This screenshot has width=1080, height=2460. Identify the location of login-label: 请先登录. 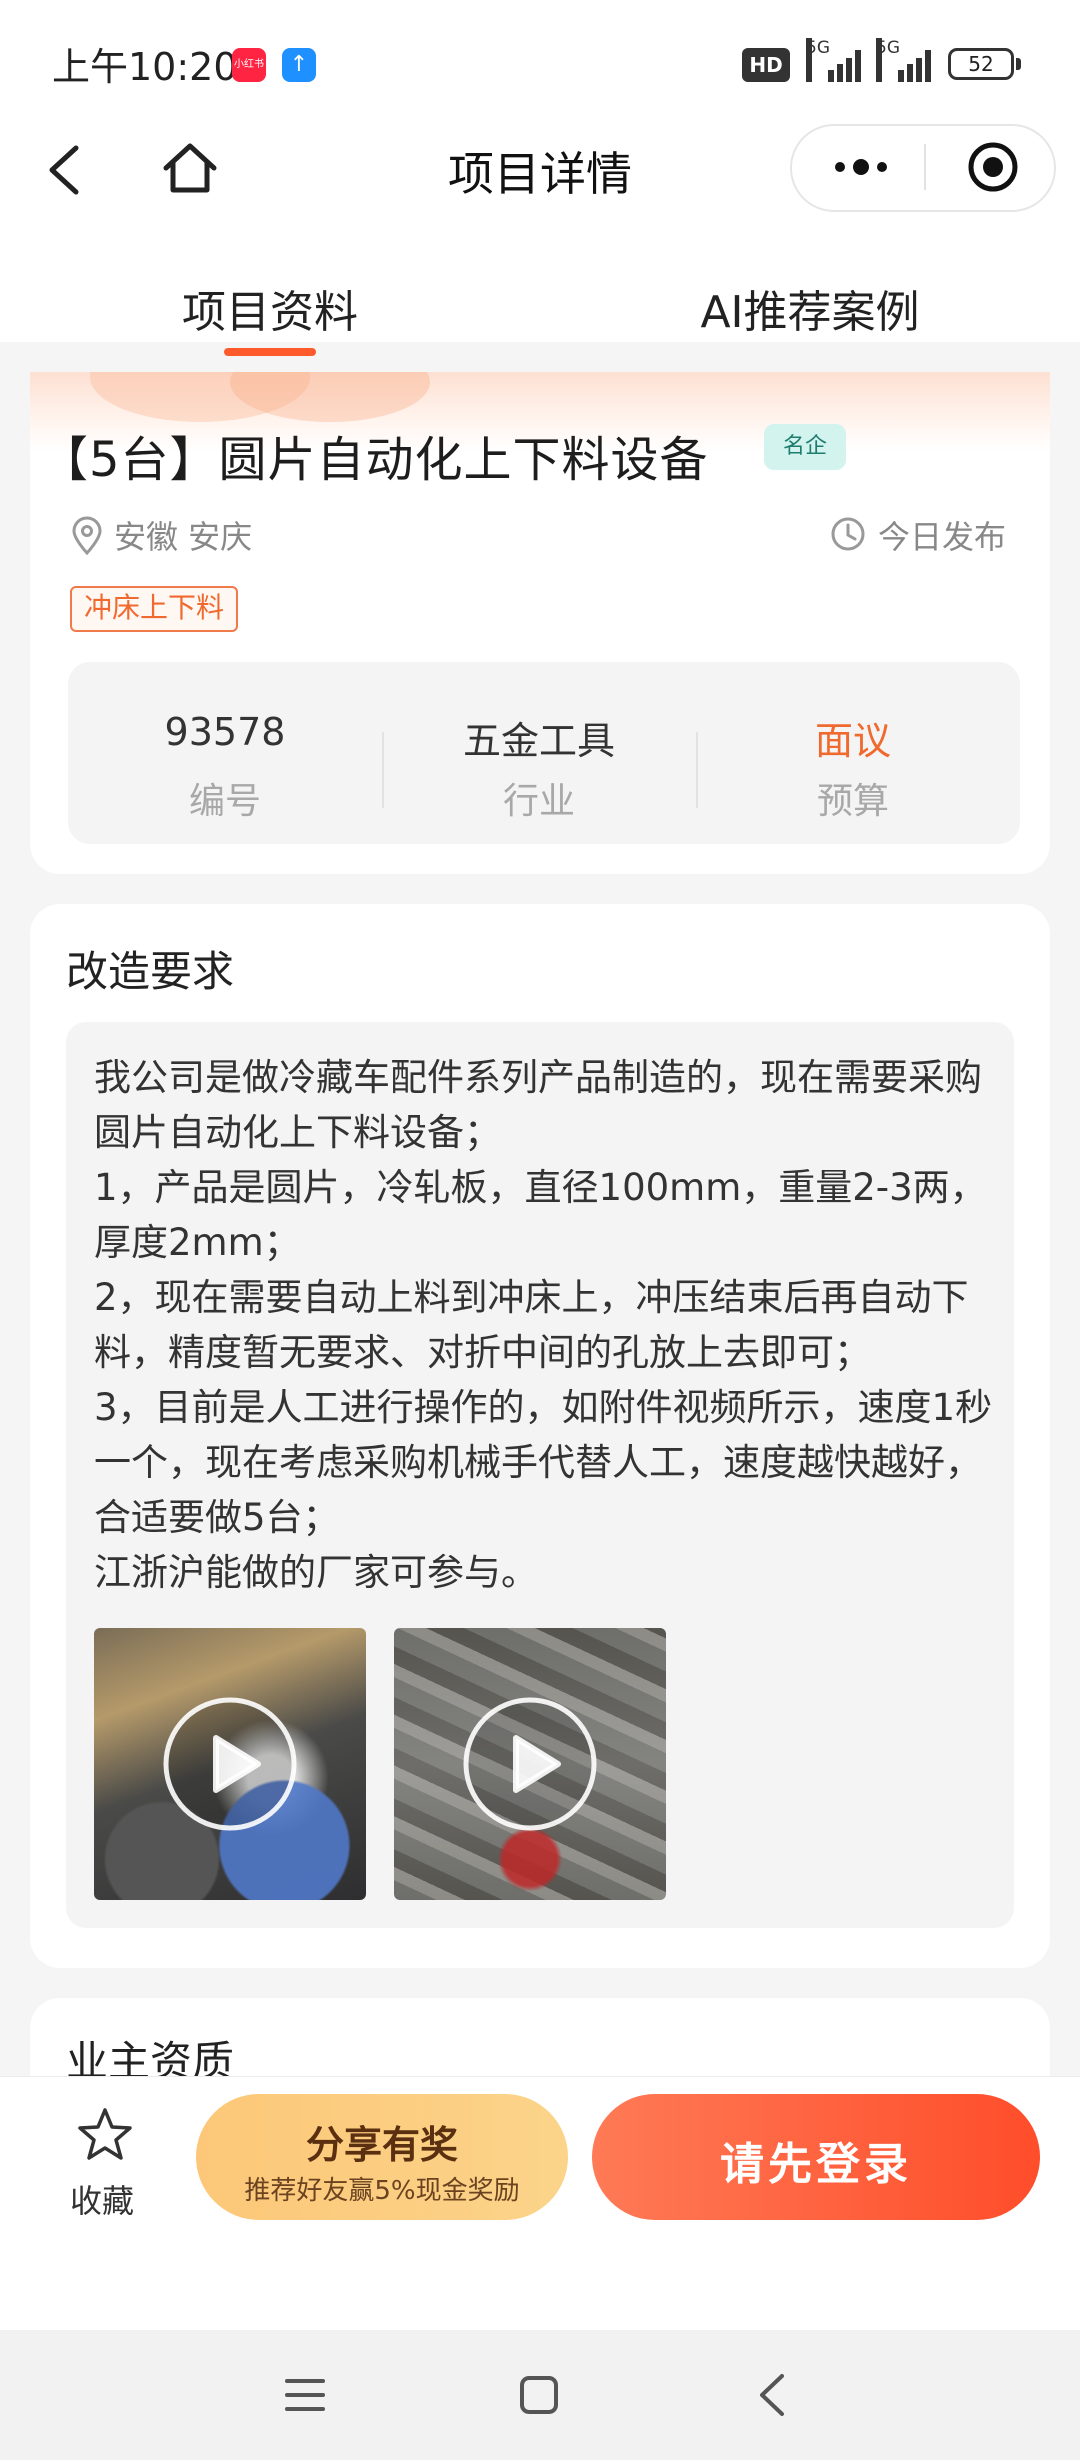
(816, 2164).